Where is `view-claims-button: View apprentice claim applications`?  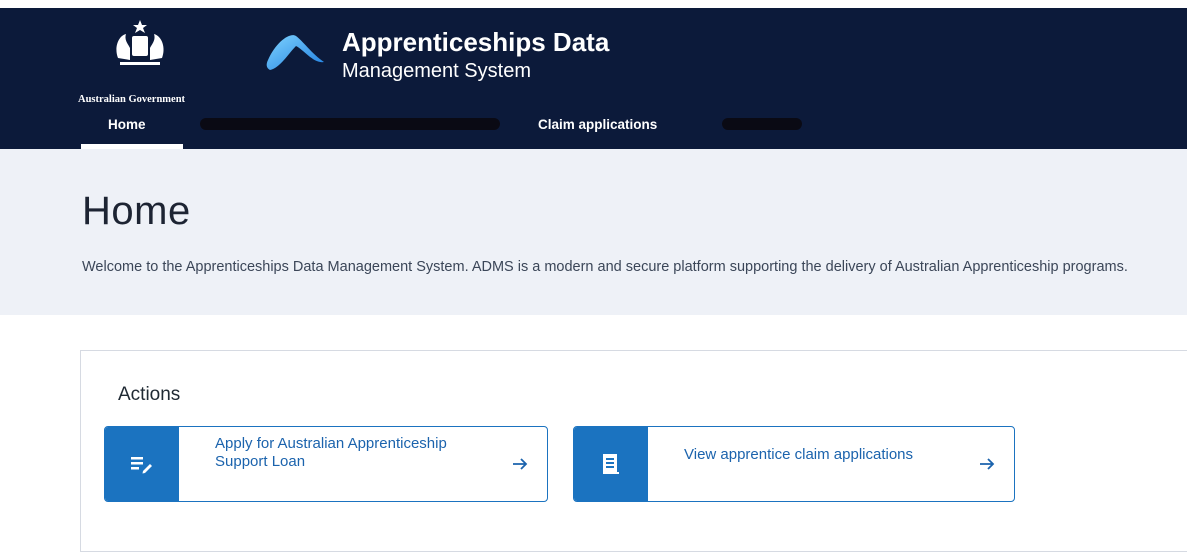
view-claims-button: View apprentice claim applications is located at coordinates (794, 464).